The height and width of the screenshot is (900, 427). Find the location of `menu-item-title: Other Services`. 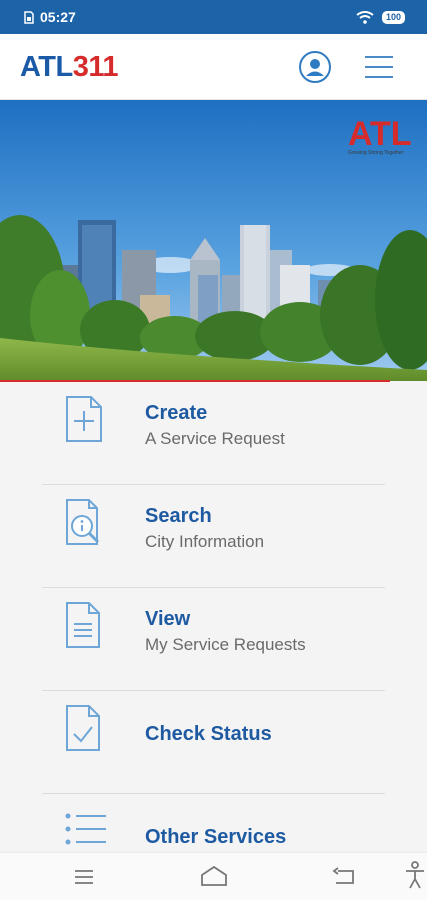

menu-item-title: Other Services is located at coordinates (216, 837).